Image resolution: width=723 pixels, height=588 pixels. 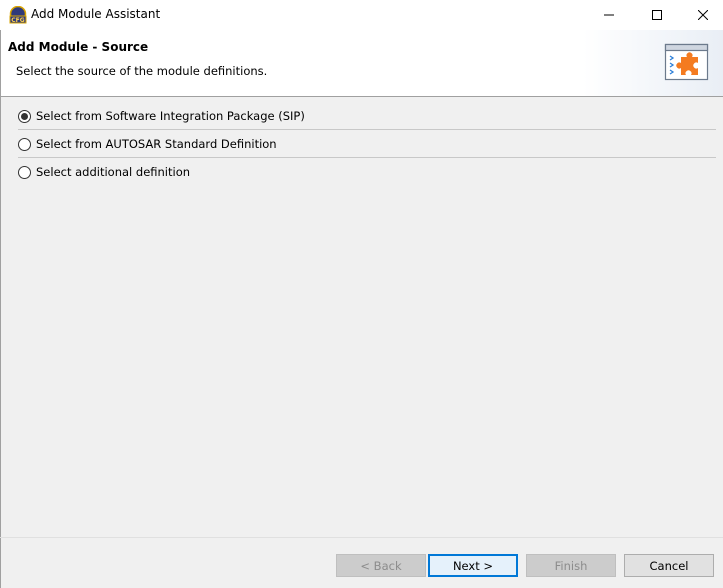 I want to click on radio-additional, so click(x=24, y=172).